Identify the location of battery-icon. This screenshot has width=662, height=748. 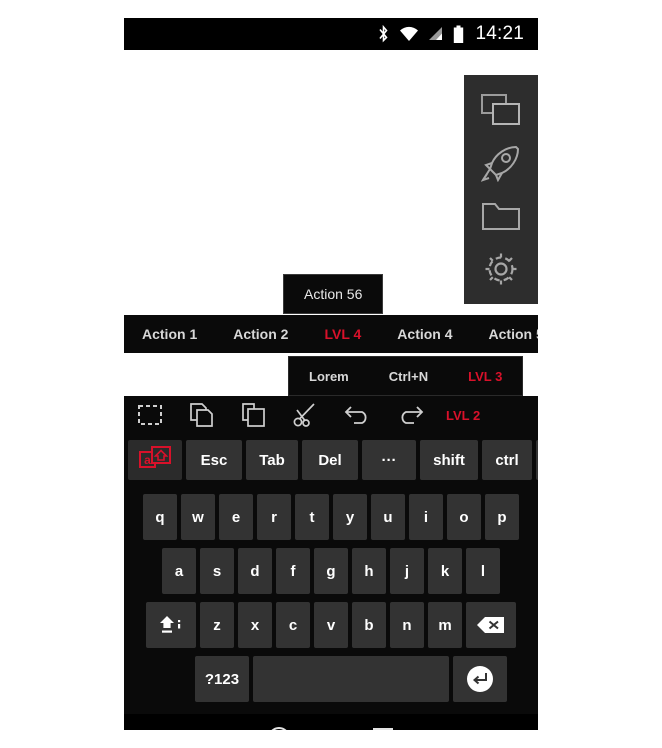
(458, 34).